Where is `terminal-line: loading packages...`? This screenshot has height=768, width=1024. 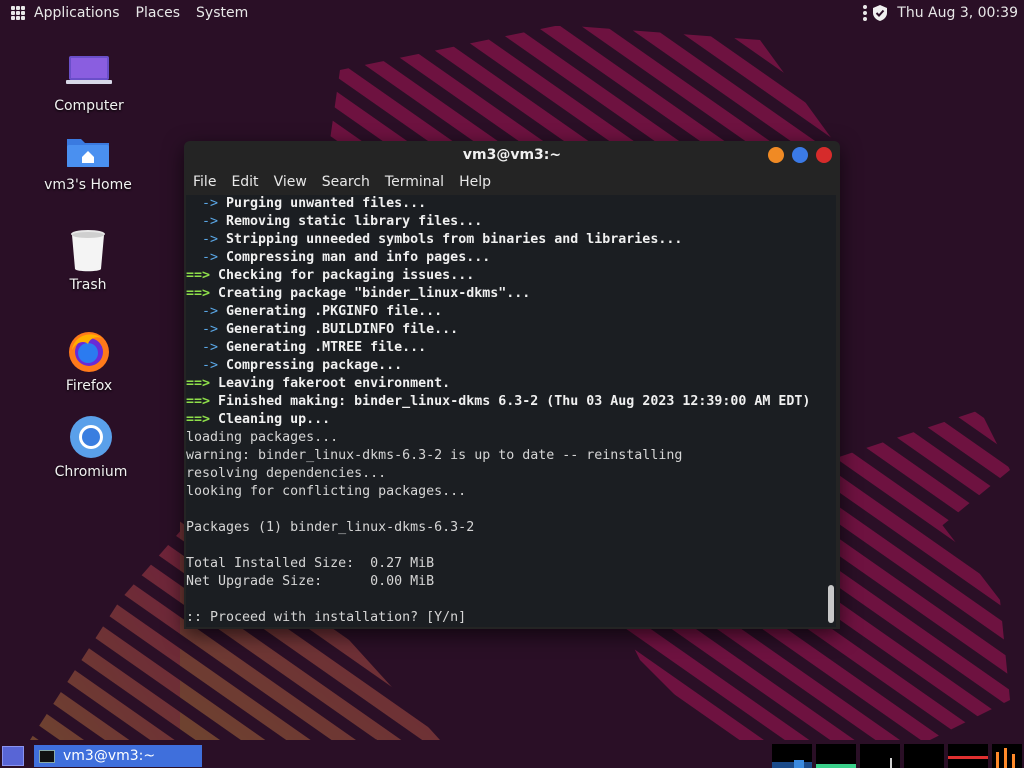 terminal-line: loading packages... is located at coordinates (506, 438).